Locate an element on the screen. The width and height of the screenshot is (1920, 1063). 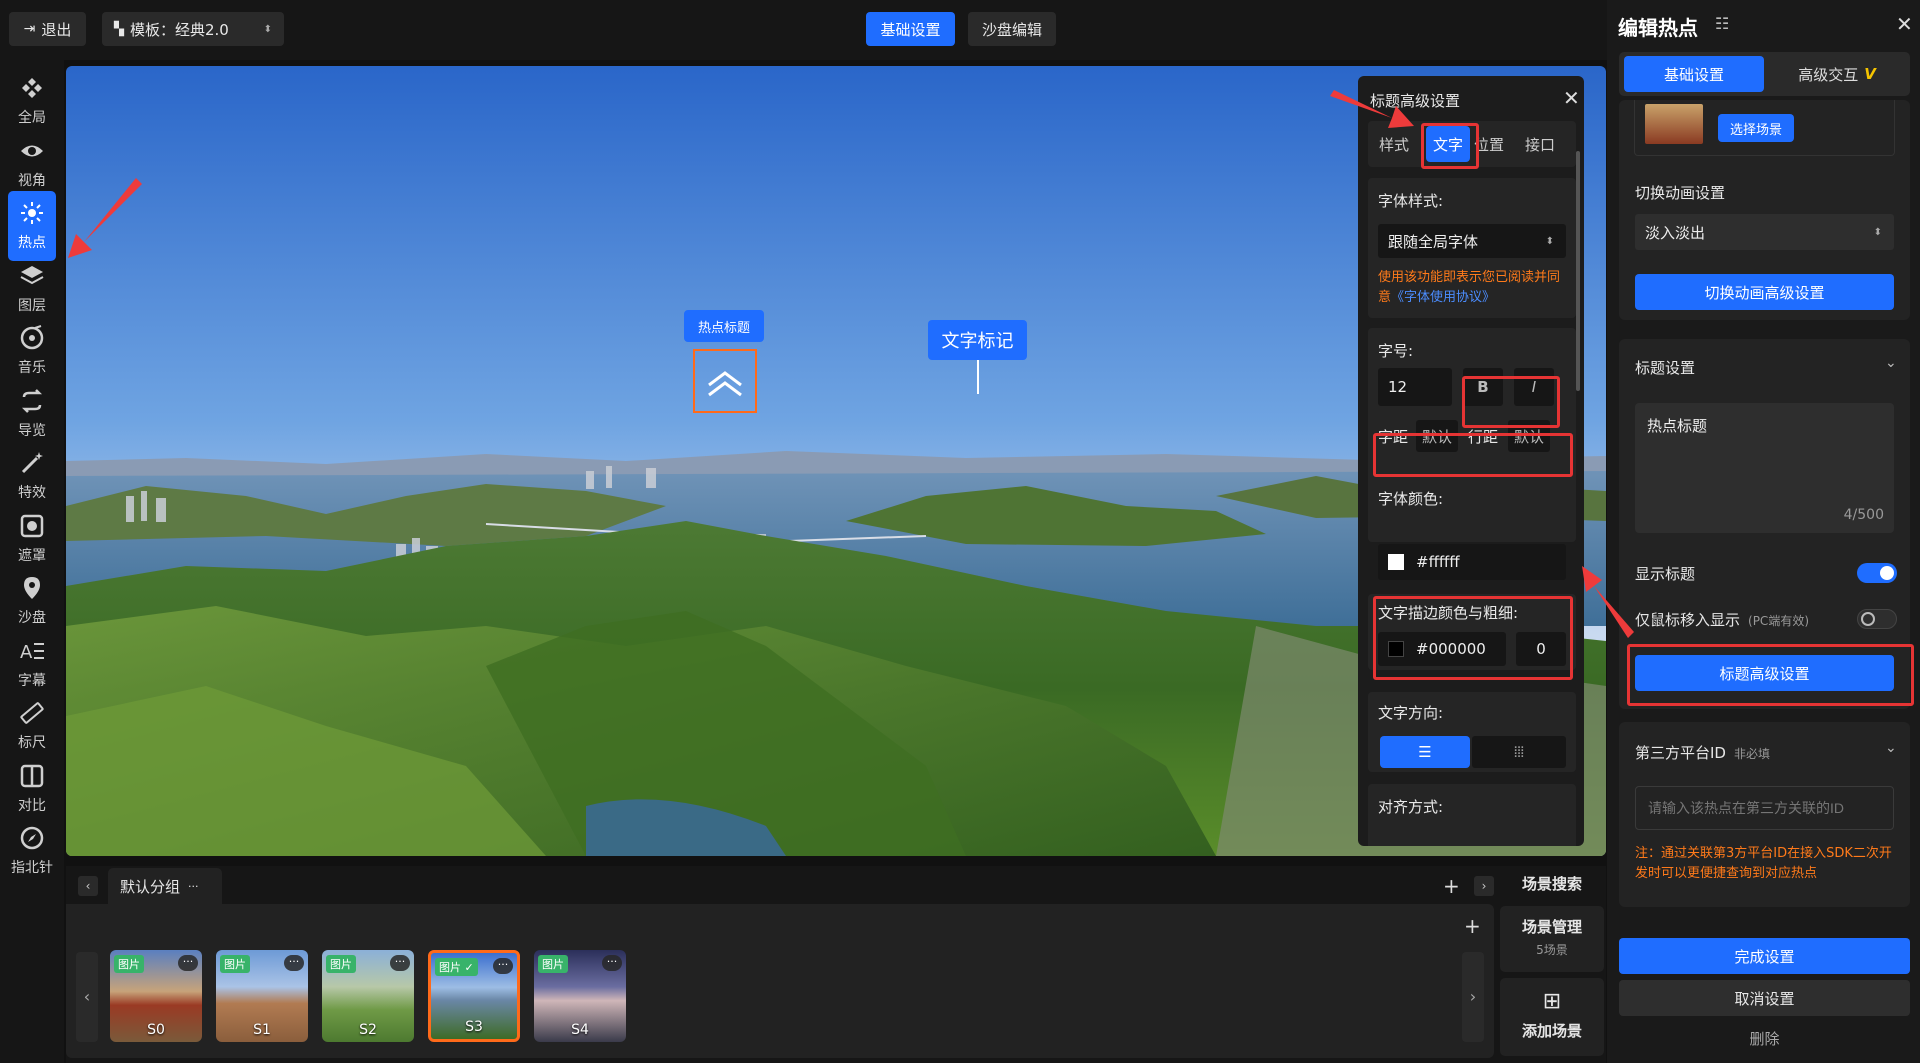
stroke-color-input: #000000 is located at coordinates (1442, 649).